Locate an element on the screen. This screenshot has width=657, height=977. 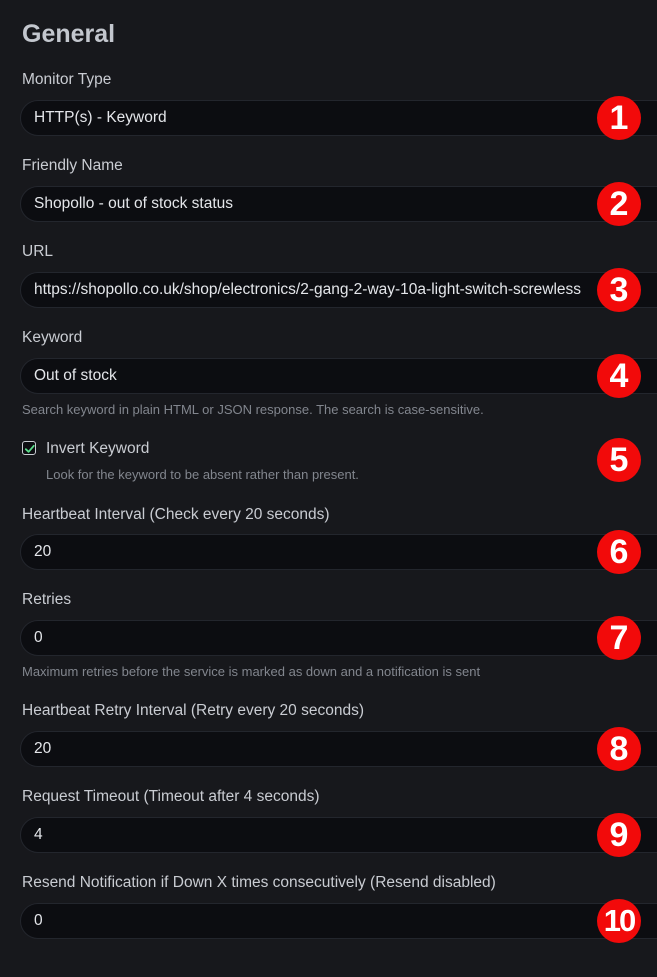
marker-2: 2 is located at coordinates (619, 204).